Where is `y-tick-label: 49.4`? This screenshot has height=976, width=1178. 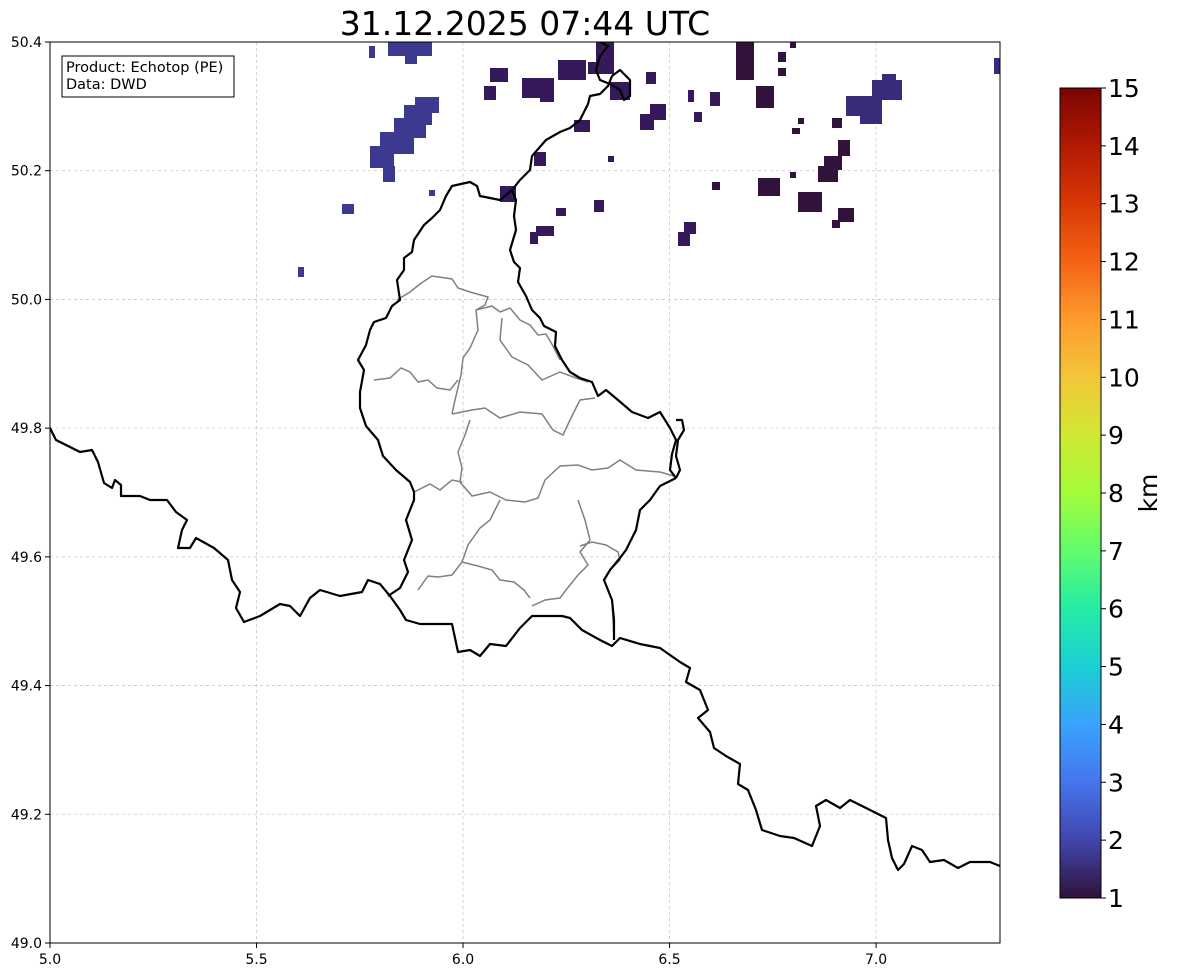
y-tick-label: 49.4 is located at coordinates (26, 687).